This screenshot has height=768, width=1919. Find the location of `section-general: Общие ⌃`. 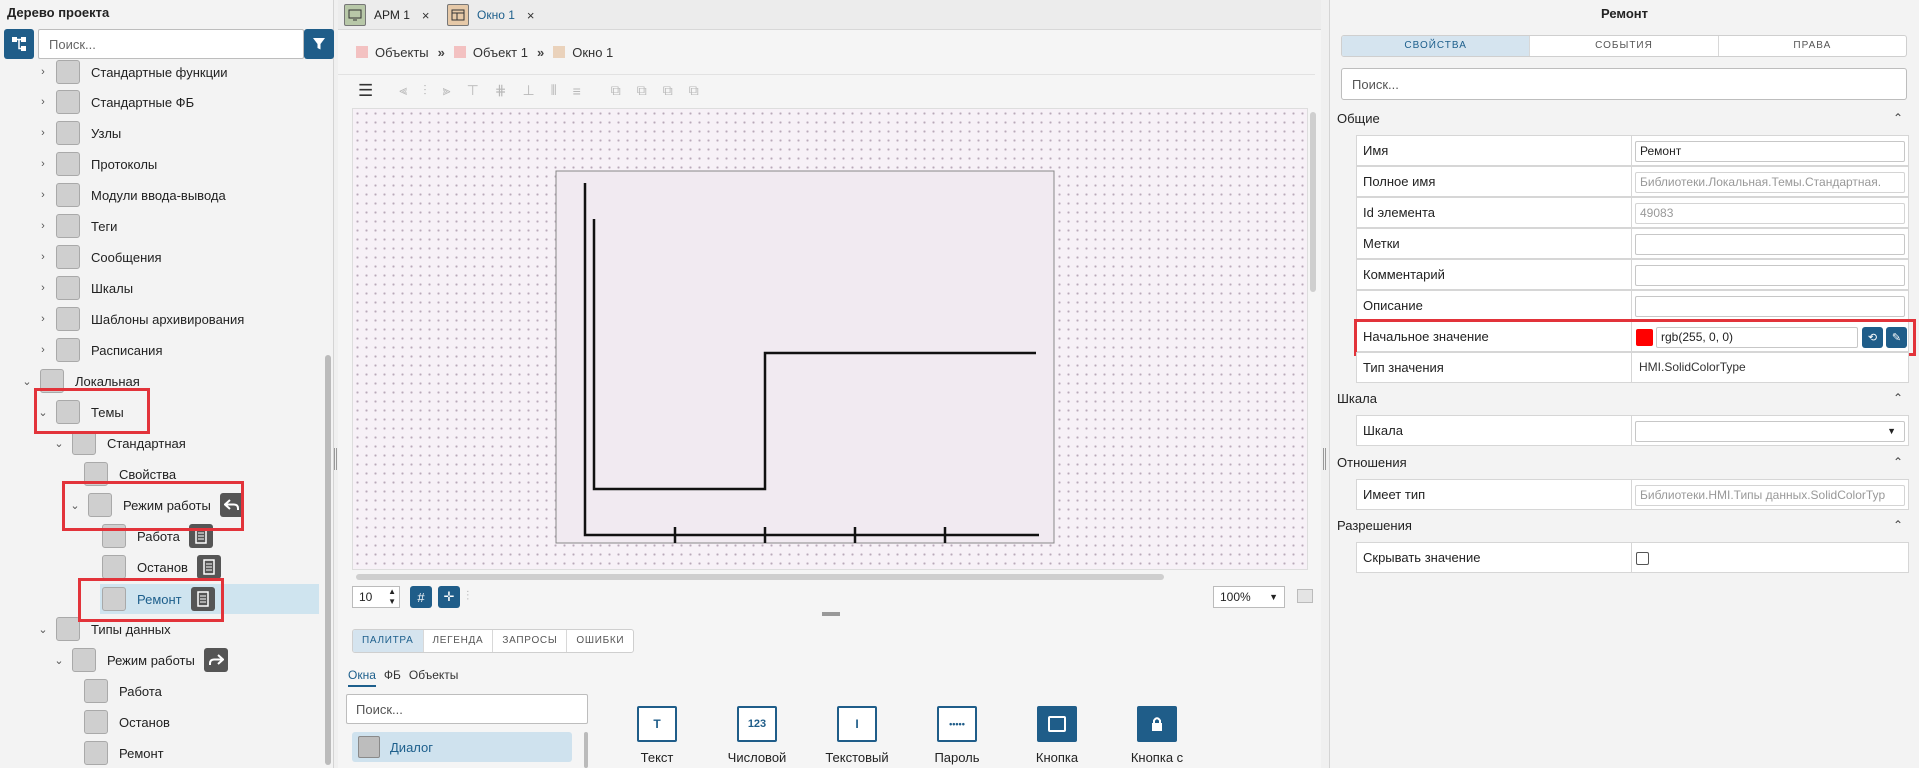

section-general: Общие ⌃ is located at coordinates (1623, 118).